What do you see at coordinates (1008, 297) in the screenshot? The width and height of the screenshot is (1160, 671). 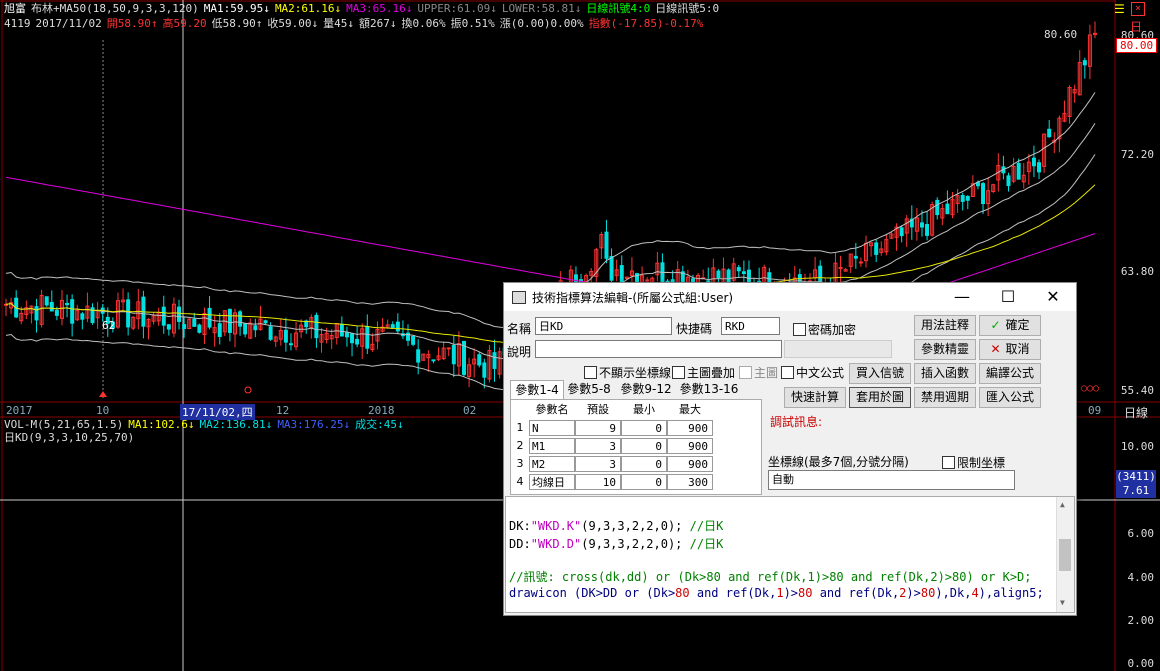 I see `maximize-icon: ☐` at bounding box center [1008, 297].